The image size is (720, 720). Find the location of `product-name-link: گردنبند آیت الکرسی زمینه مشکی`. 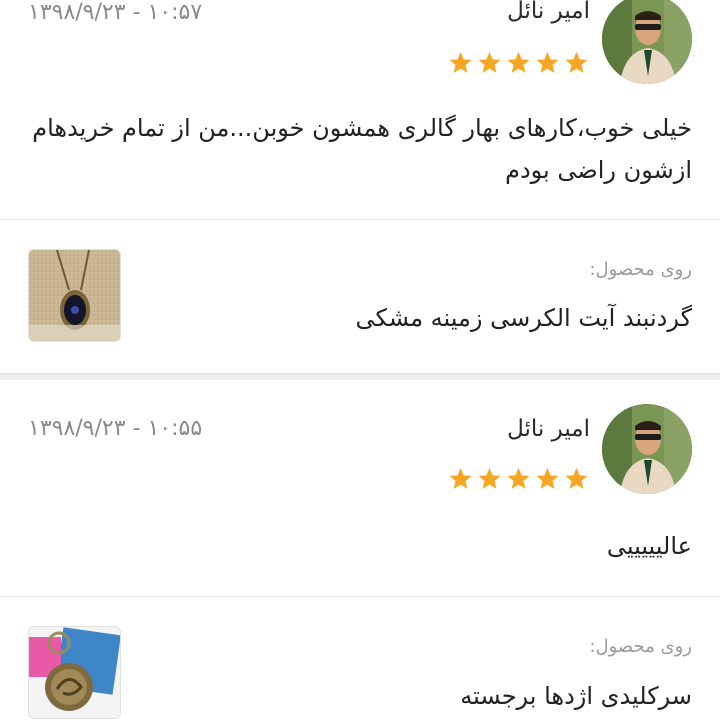

product-name-link: گردنبند آیت الکرسی زمینه مشکی is located at coordinates (524, 318).